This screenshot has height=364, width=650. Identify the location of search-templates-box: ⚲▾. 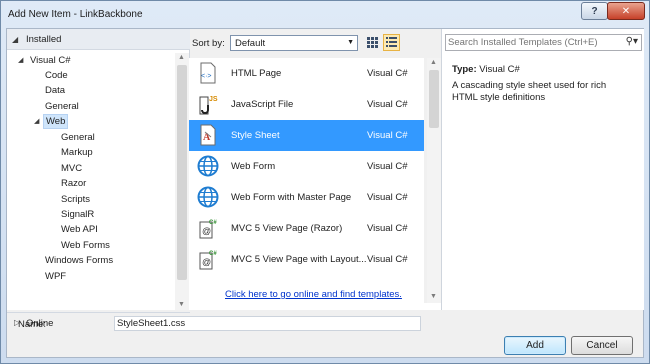
(543, 42).